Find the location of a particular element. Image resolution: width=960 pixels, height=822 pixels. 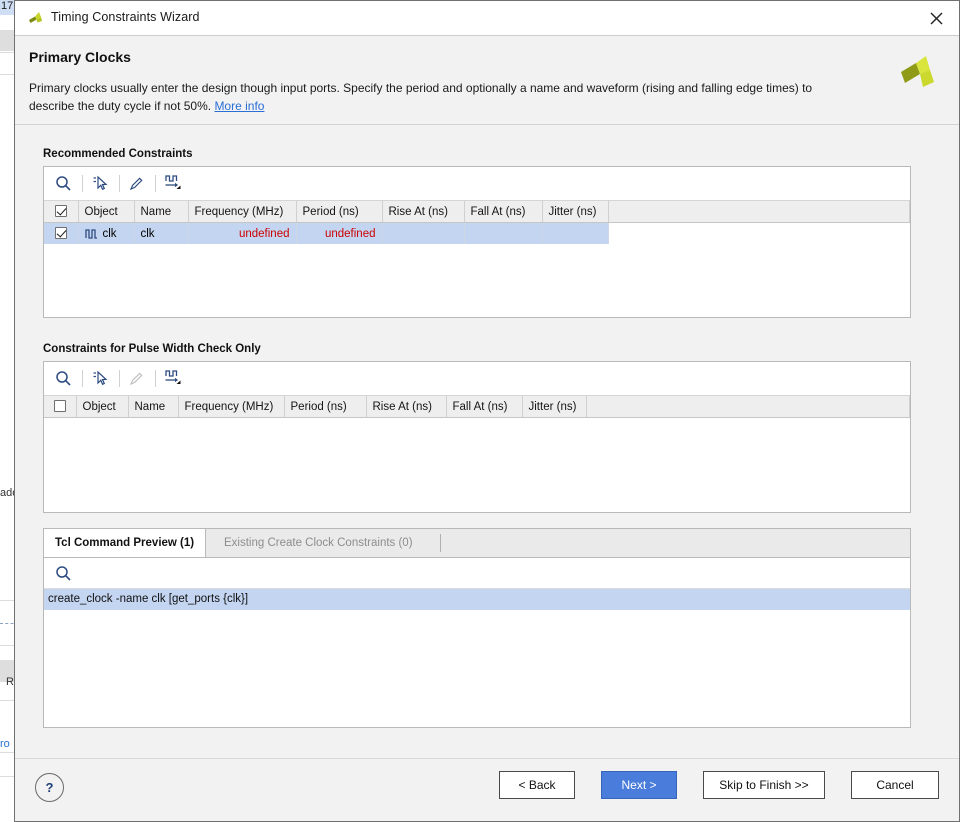

skip-to-finish-button: Skip to Finish >> is located at coordinates (764, 785).